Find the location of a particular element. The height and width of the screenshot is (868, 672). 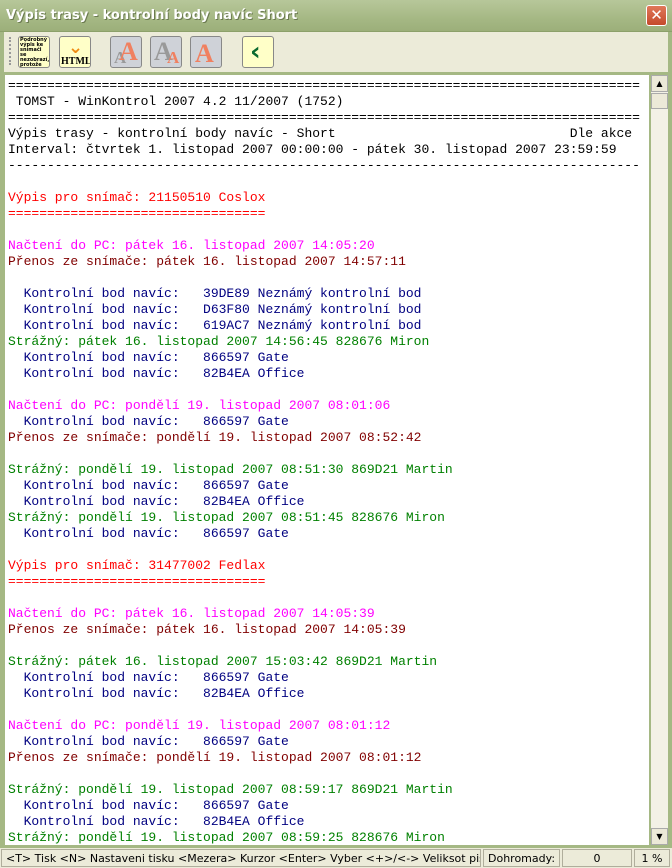

font-default-icon: A is located at coordinates (204, 53).